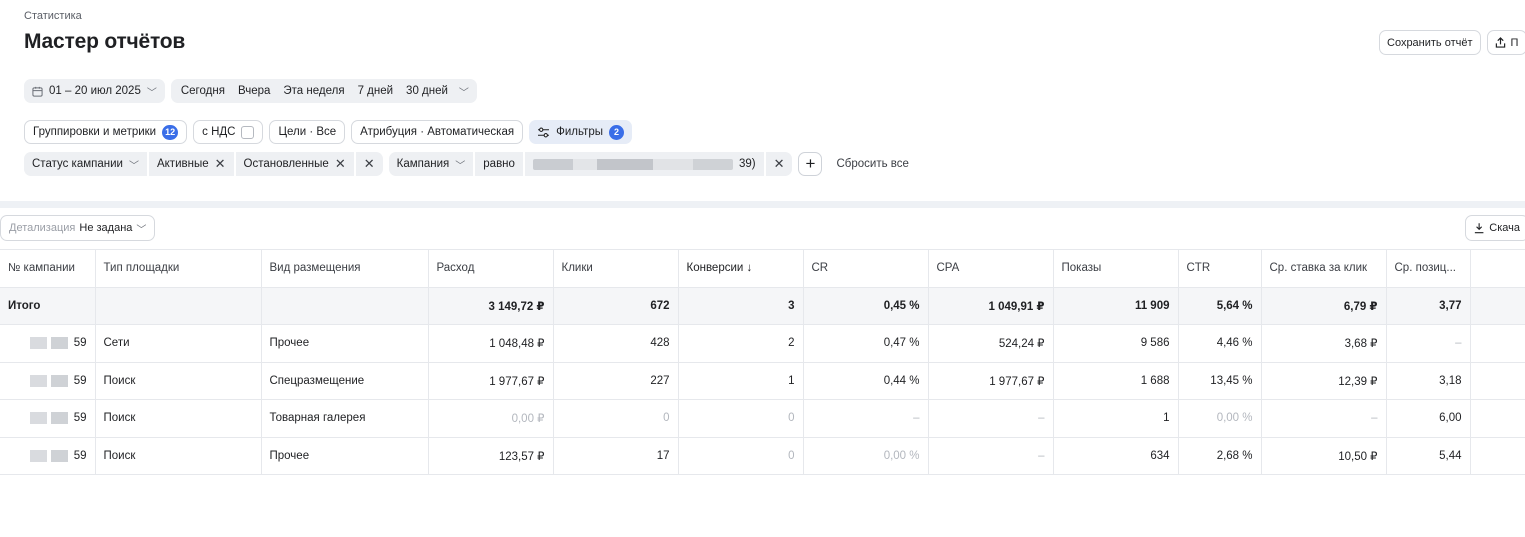 The height and width of the screenshot is (537, 1525). What do you see at coordinates (616, 268) in the screenshot?
I see `column-header: Клики` at bounding box center [616, 268].